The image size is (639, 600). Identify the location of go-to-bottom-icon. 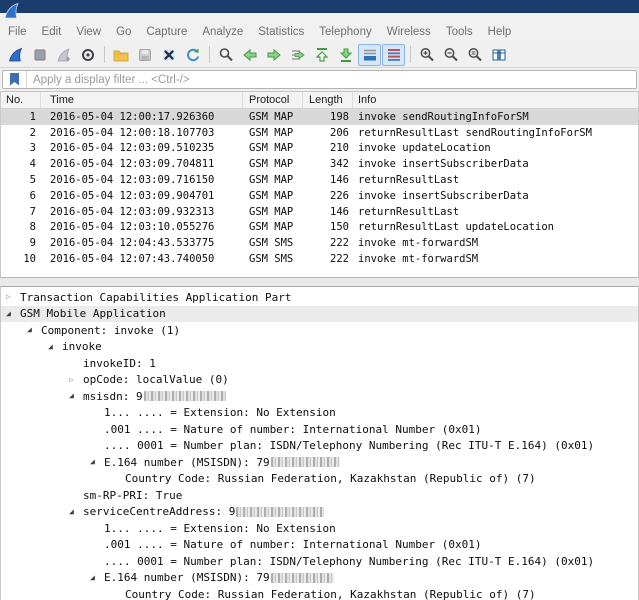
(345, 55).